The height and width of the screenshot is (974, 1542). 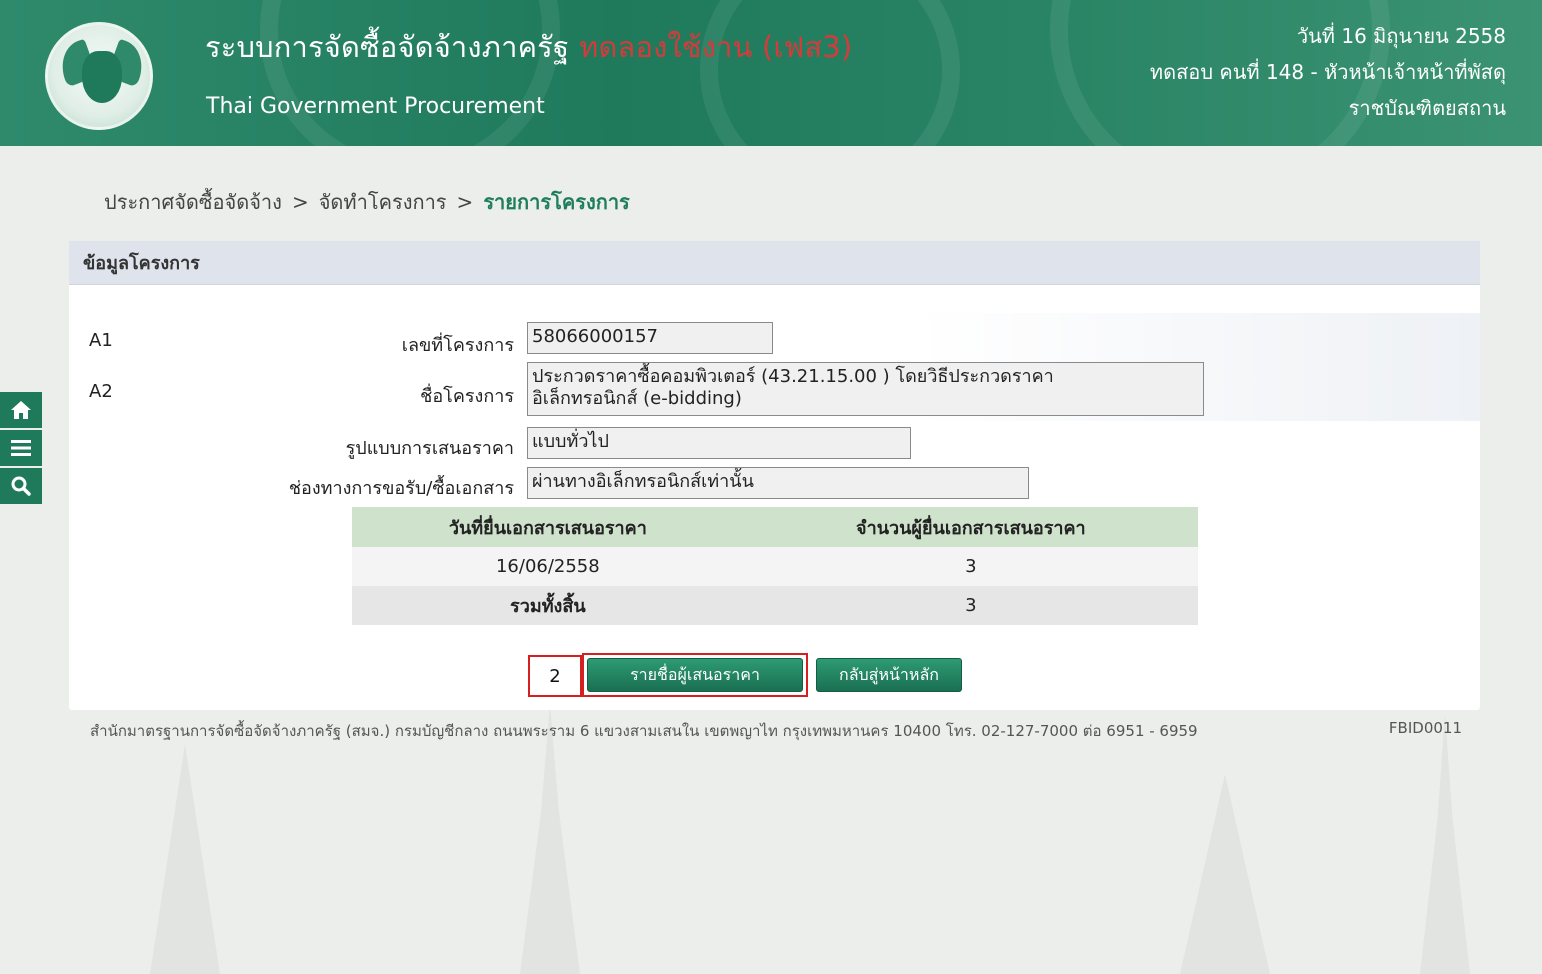 I want to click on comptroller-general-logo, so click(x=99, y=76).